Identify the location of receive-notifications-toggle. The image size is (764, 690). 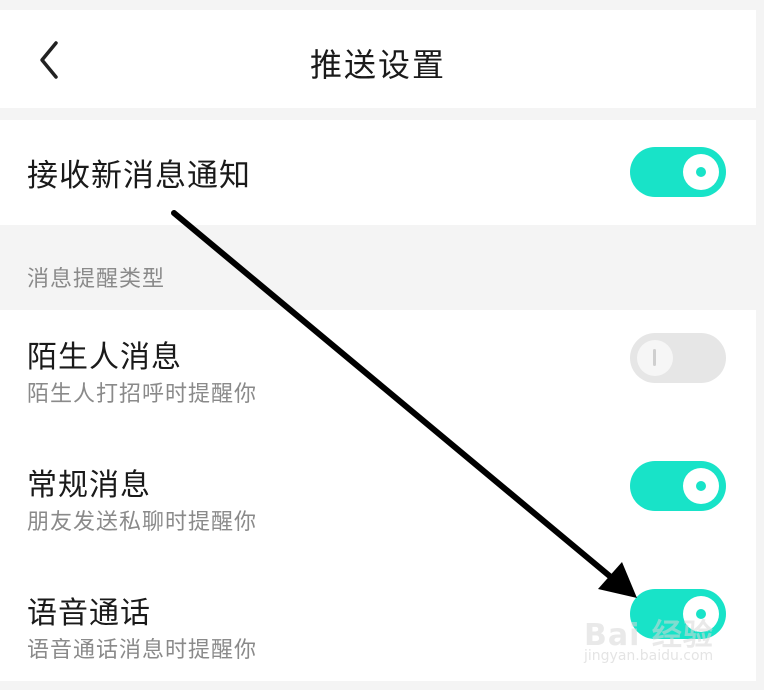
(678, 172).